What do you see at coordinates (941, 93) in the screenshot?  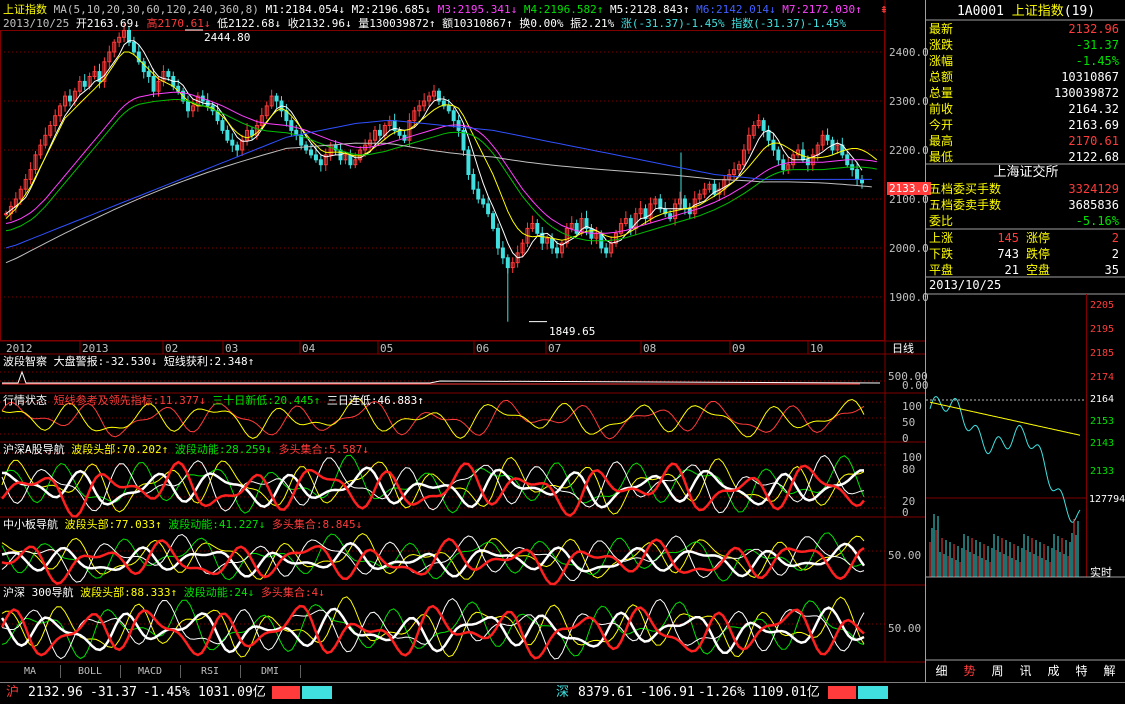 I see `quote-label: 总量` at bounding box center [941, 93].